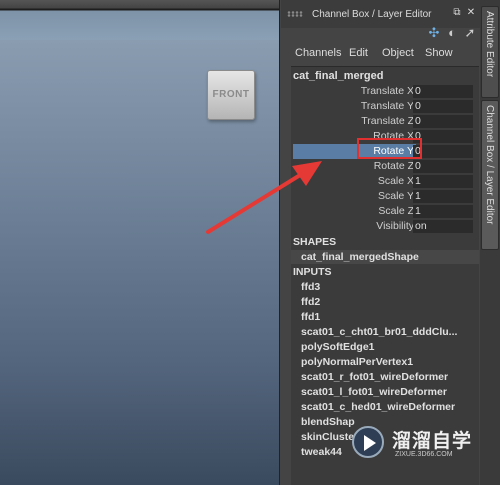  I want to click on play-icon, so click(370, 443).